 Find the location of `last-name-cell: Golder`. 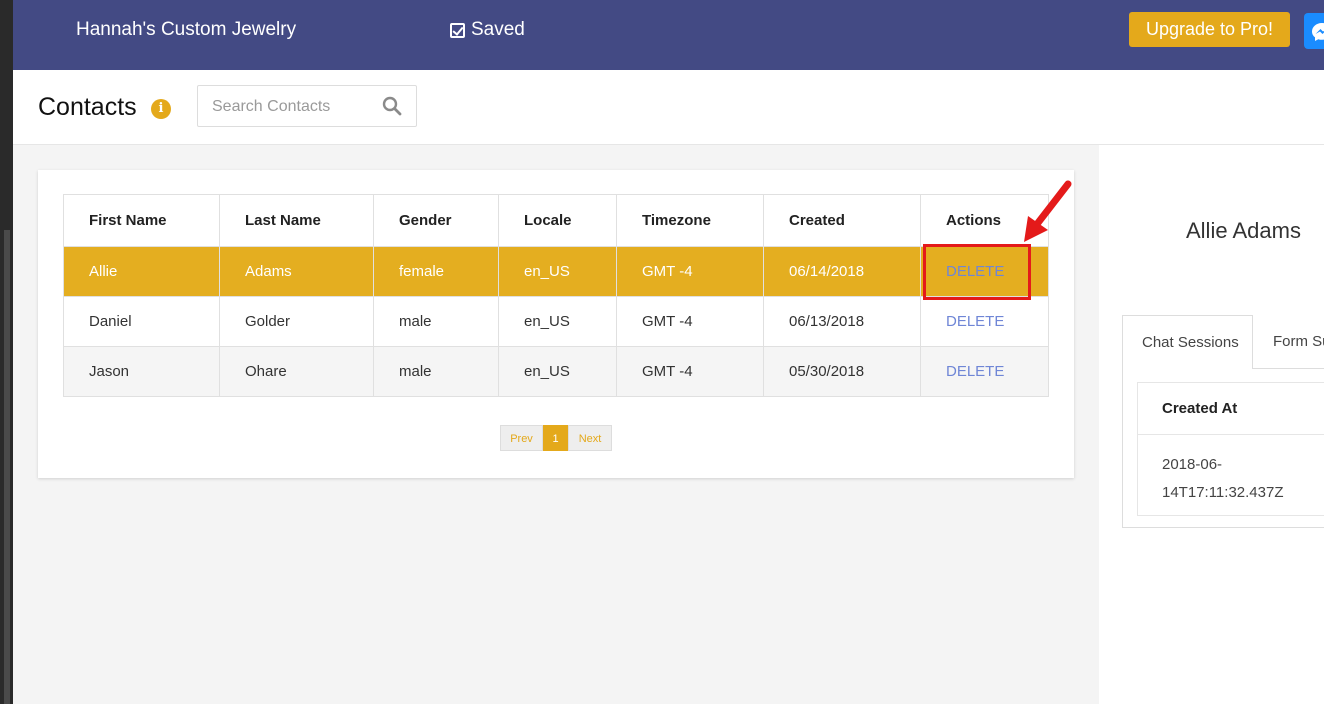

last-name-cell: Golder is located at coordinates (296, 321).